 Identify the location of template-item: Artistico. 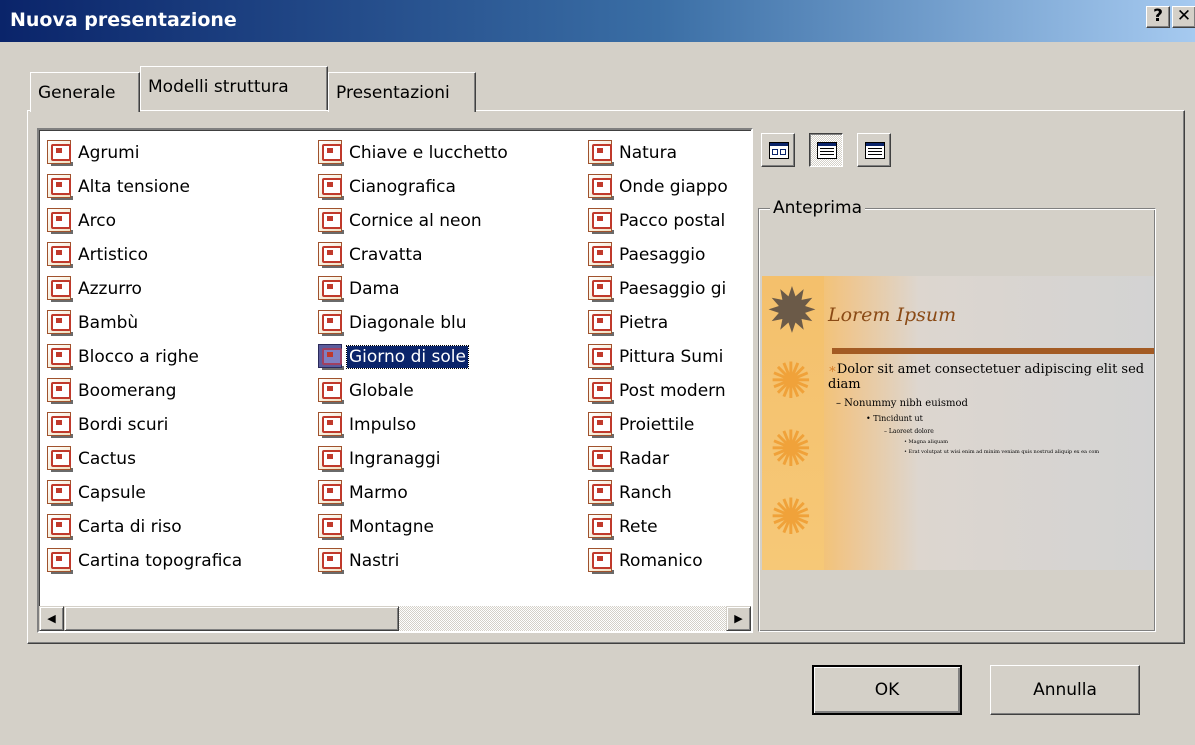
(144, 255).